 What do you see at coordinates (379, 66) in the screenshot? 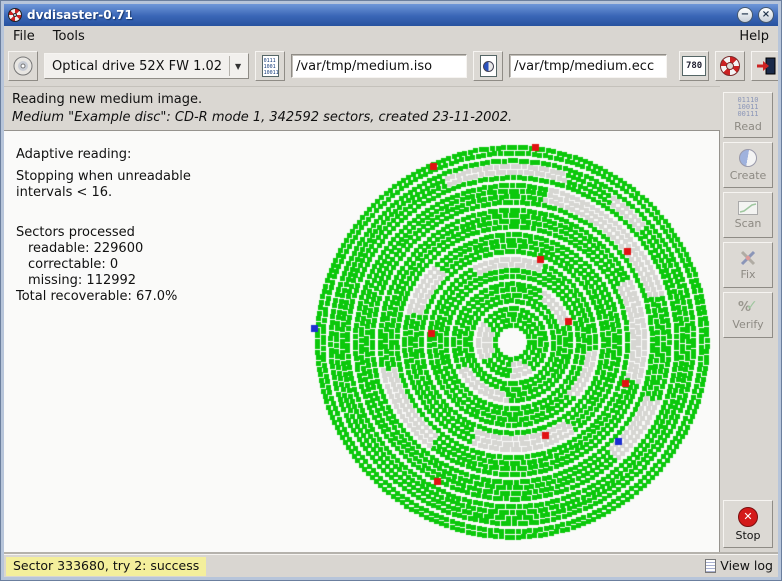
I see `iso-path-input` at bounding box center [379, 66].